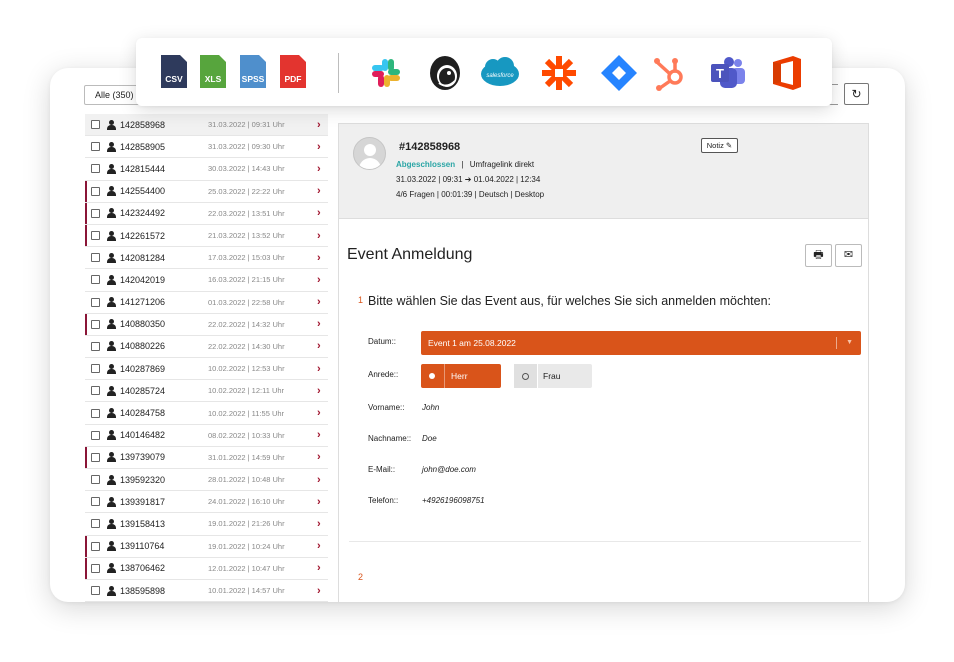 This screenshot has width=954, height=662. Describe the element at coordinates (787, 73) in the screenshot. I see `office-icon` at that location.